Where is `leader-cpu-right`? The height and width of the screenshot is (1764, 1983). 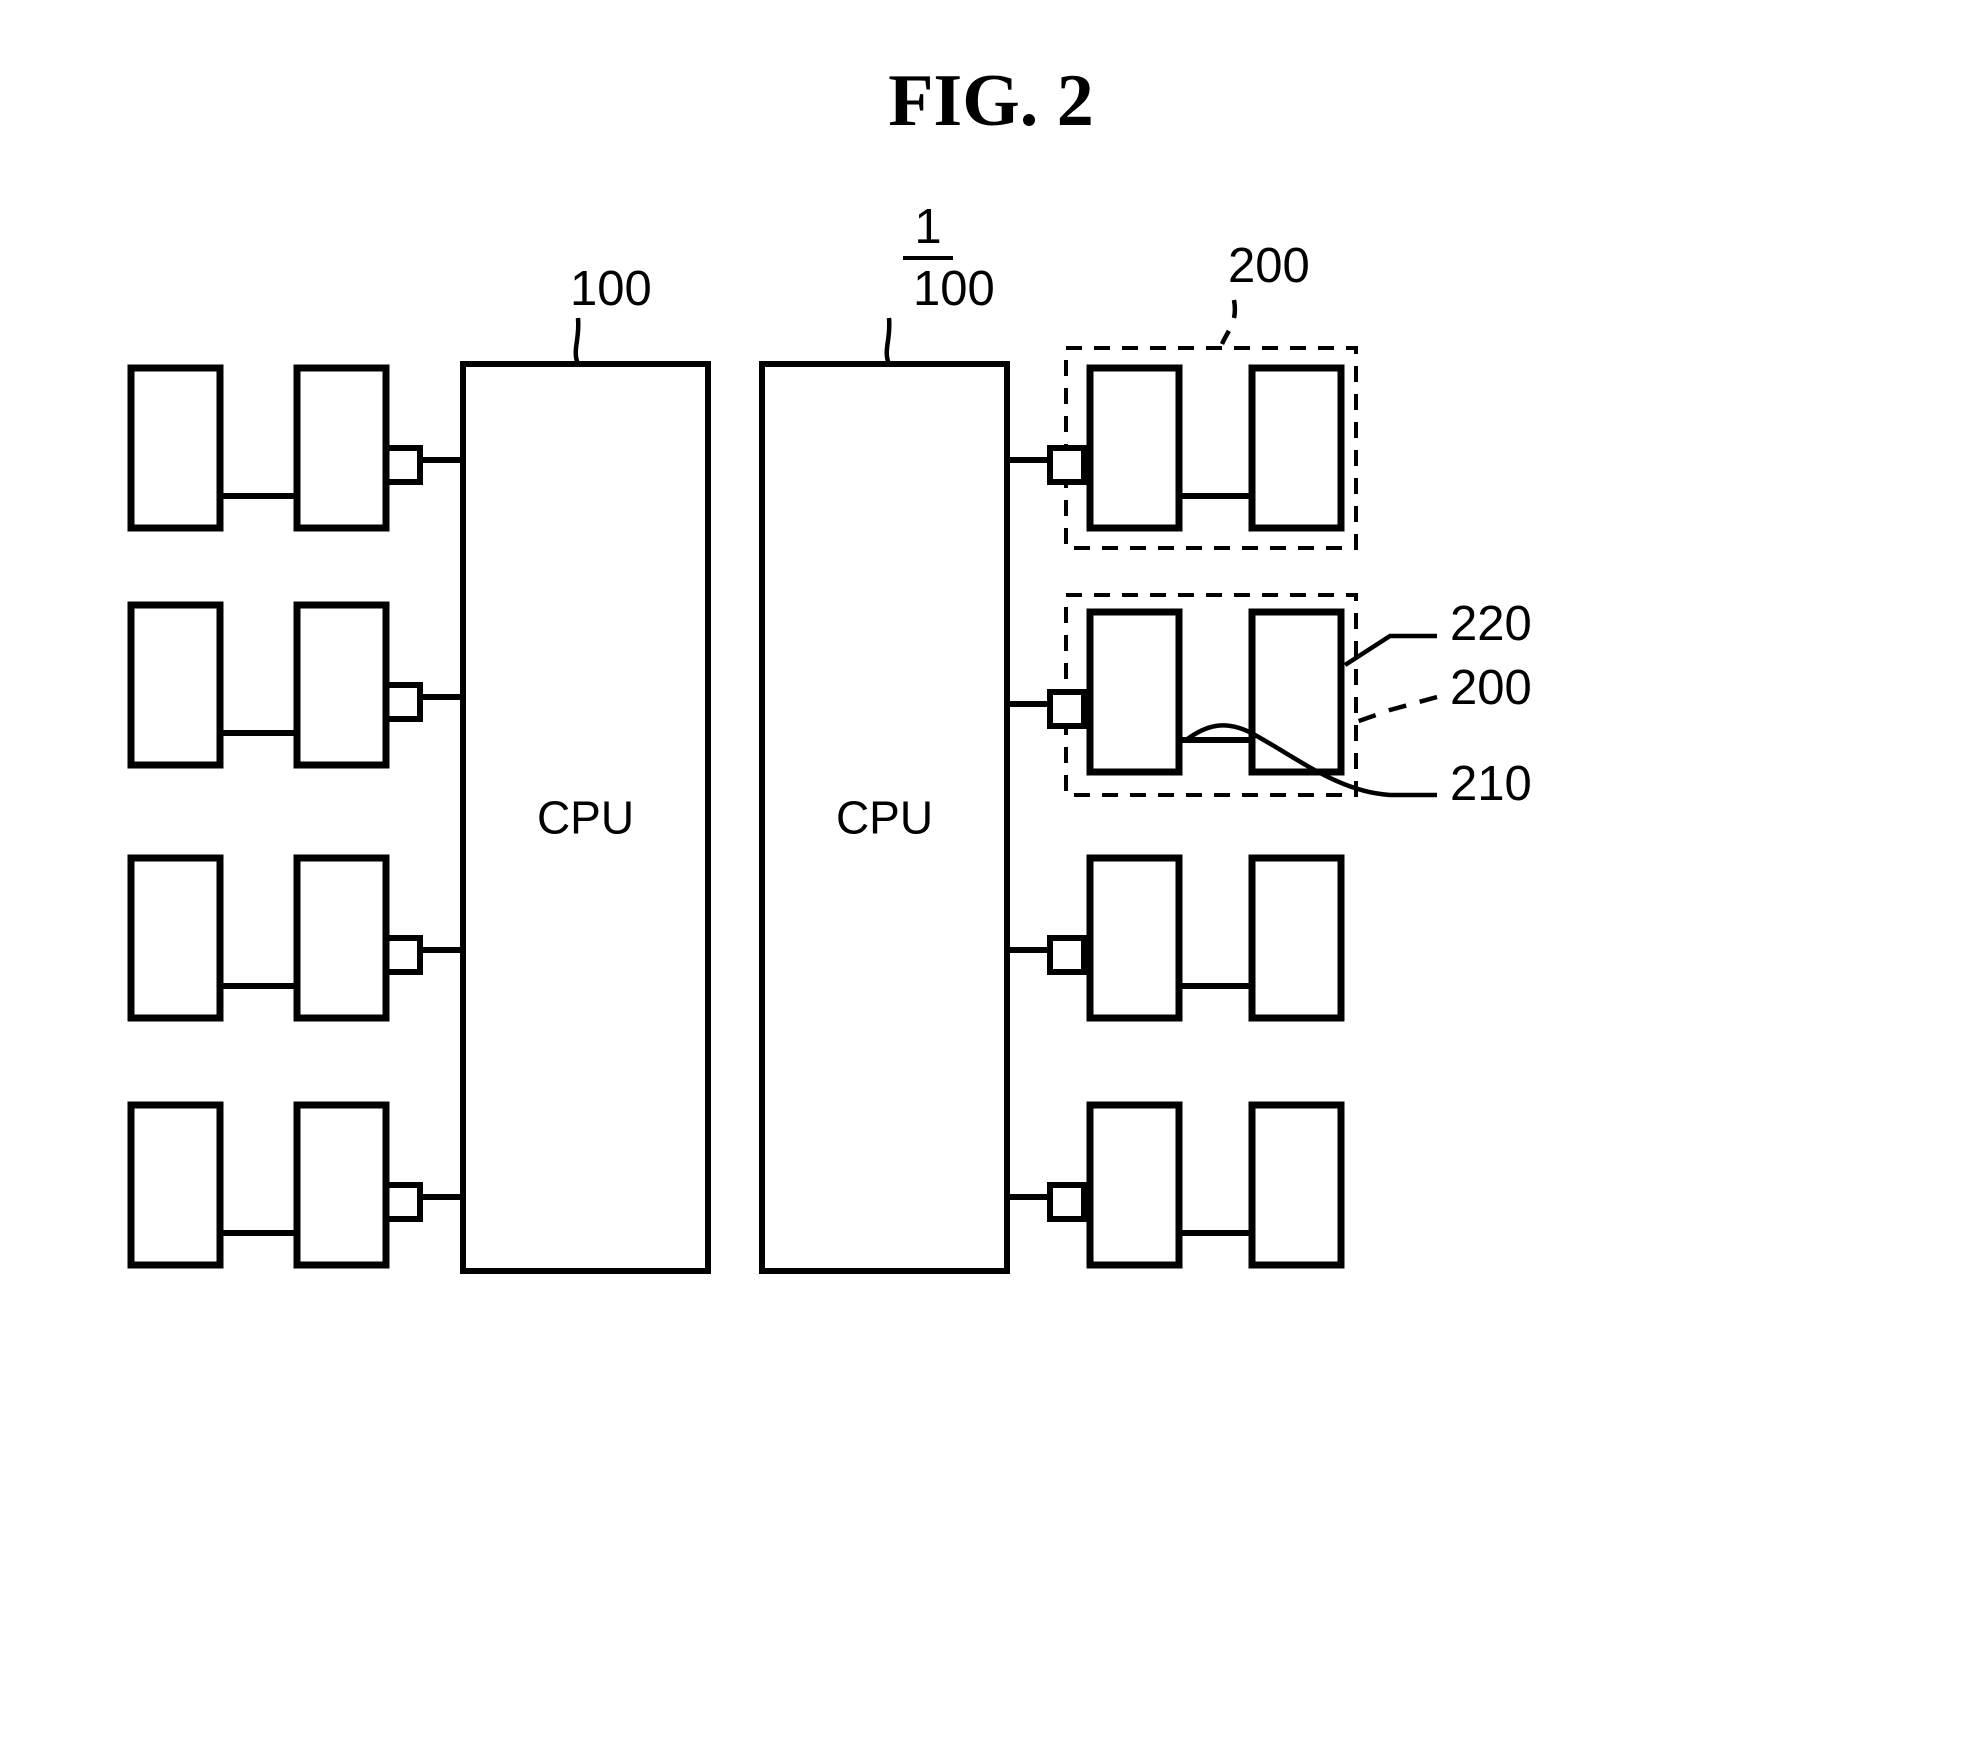 leader-cpu-right is located at coordinates (888, 341).